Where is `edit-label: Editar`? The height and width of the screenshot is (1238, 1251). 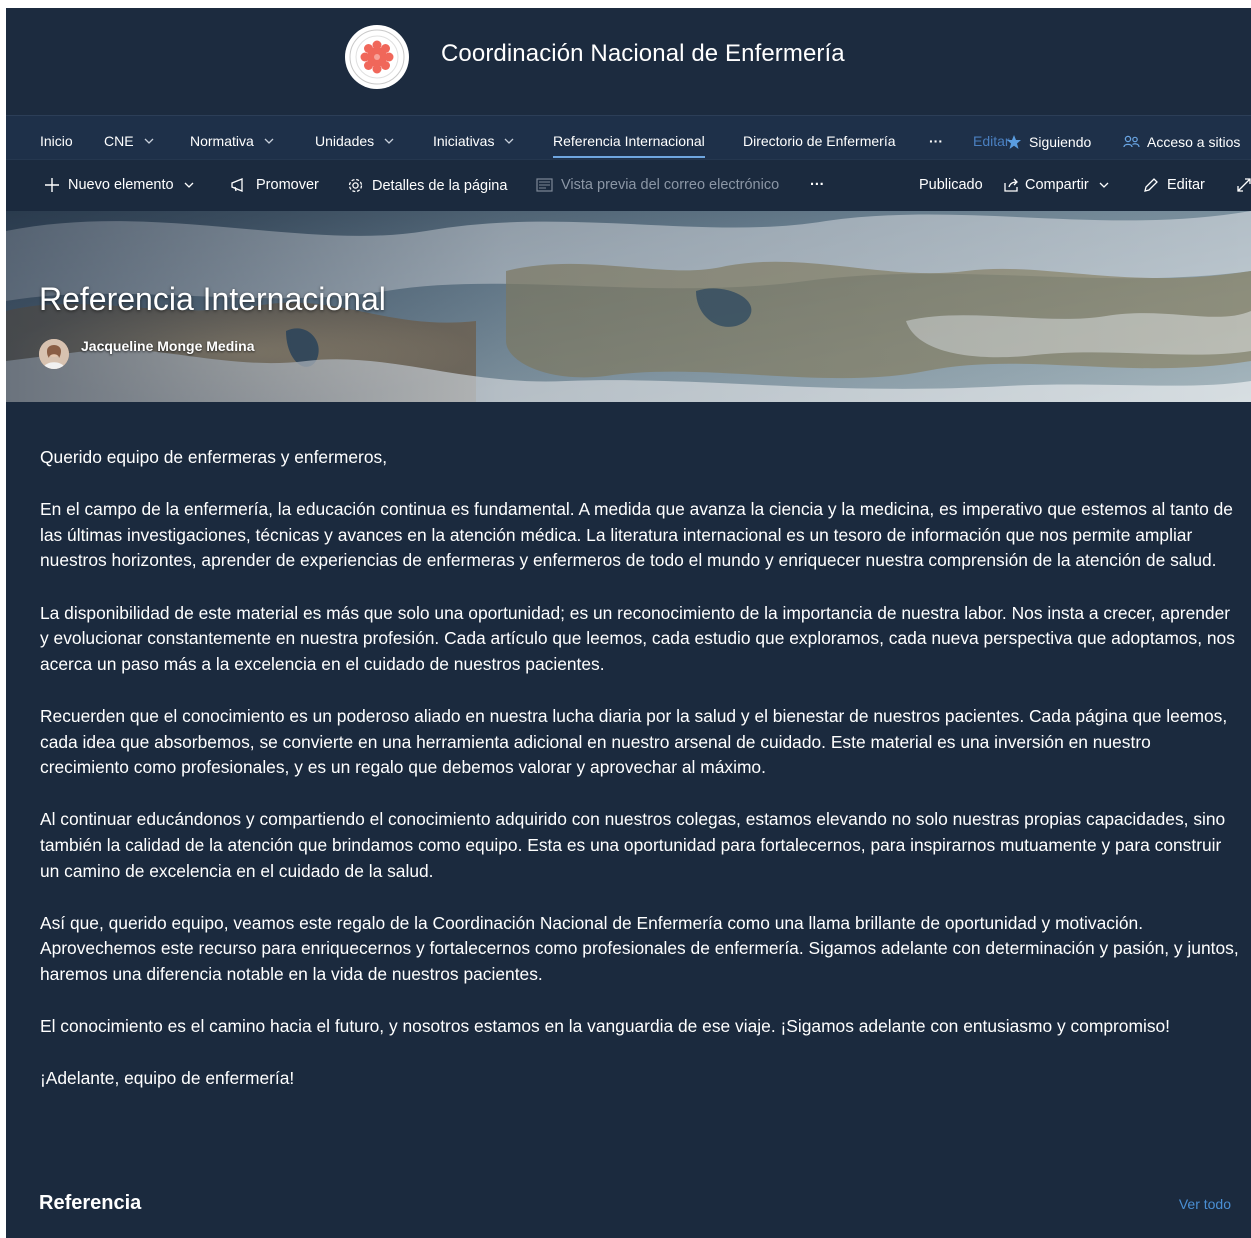 edit-label: Editar is located at coordinates (1186, 185).